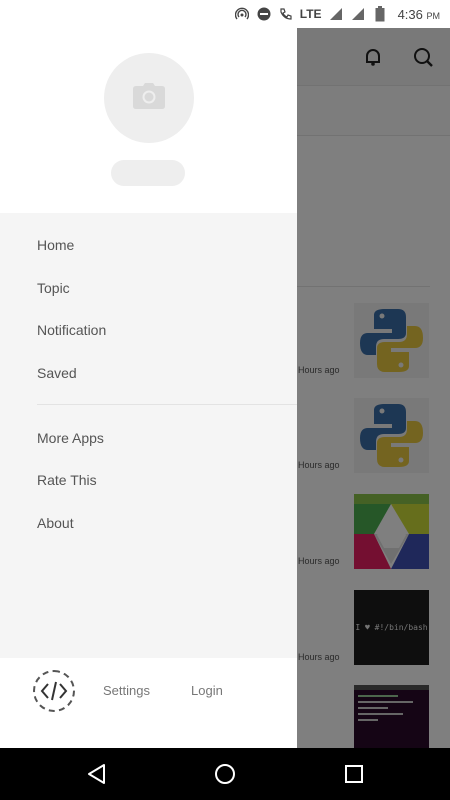  Describe the element at coordinates (57, 373) in the screenshot. I see `drawer-item-saved: Saved` at that location.